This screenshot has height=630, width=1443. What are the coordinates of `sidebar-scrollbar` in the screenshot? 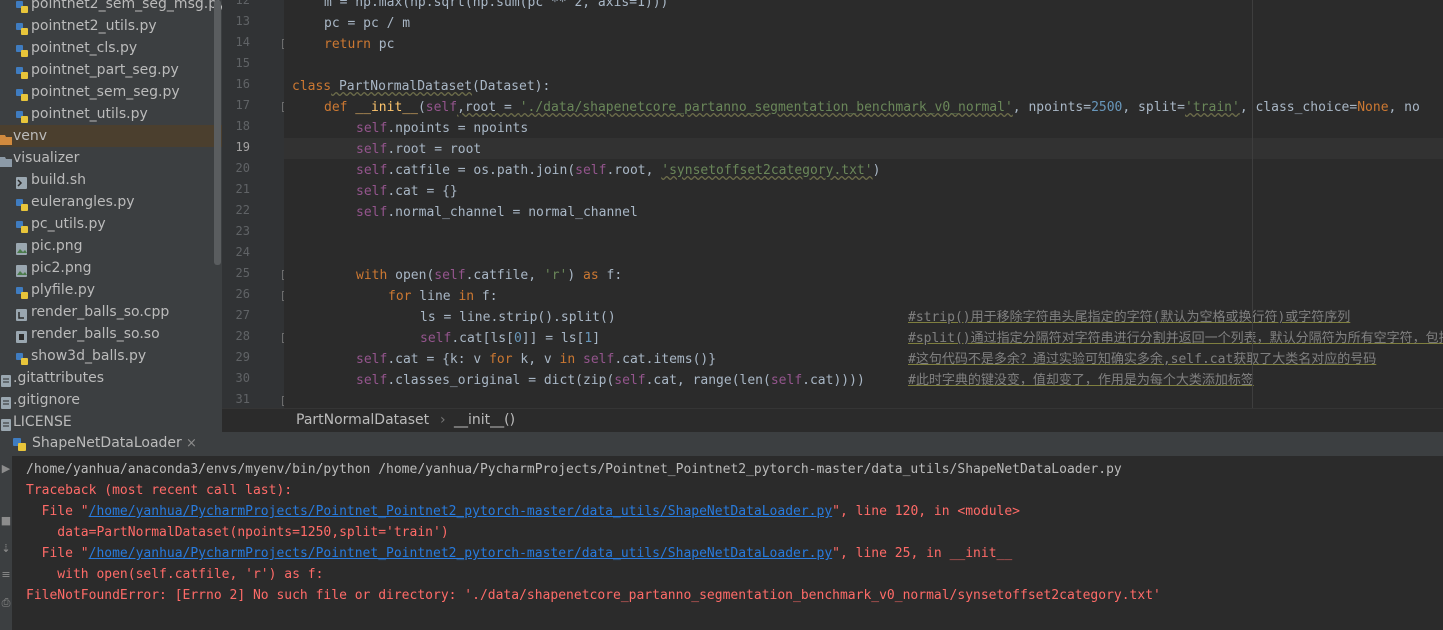 It's located at (217, 132).